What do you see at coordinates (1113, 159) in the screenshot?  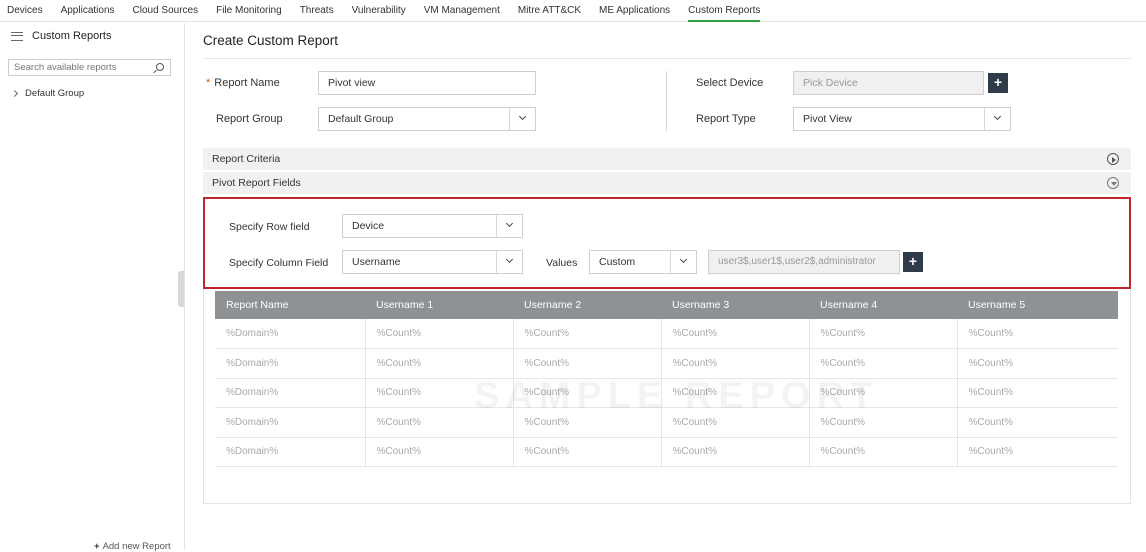 I see `expand-icon` at bounding box center [1113, 159].